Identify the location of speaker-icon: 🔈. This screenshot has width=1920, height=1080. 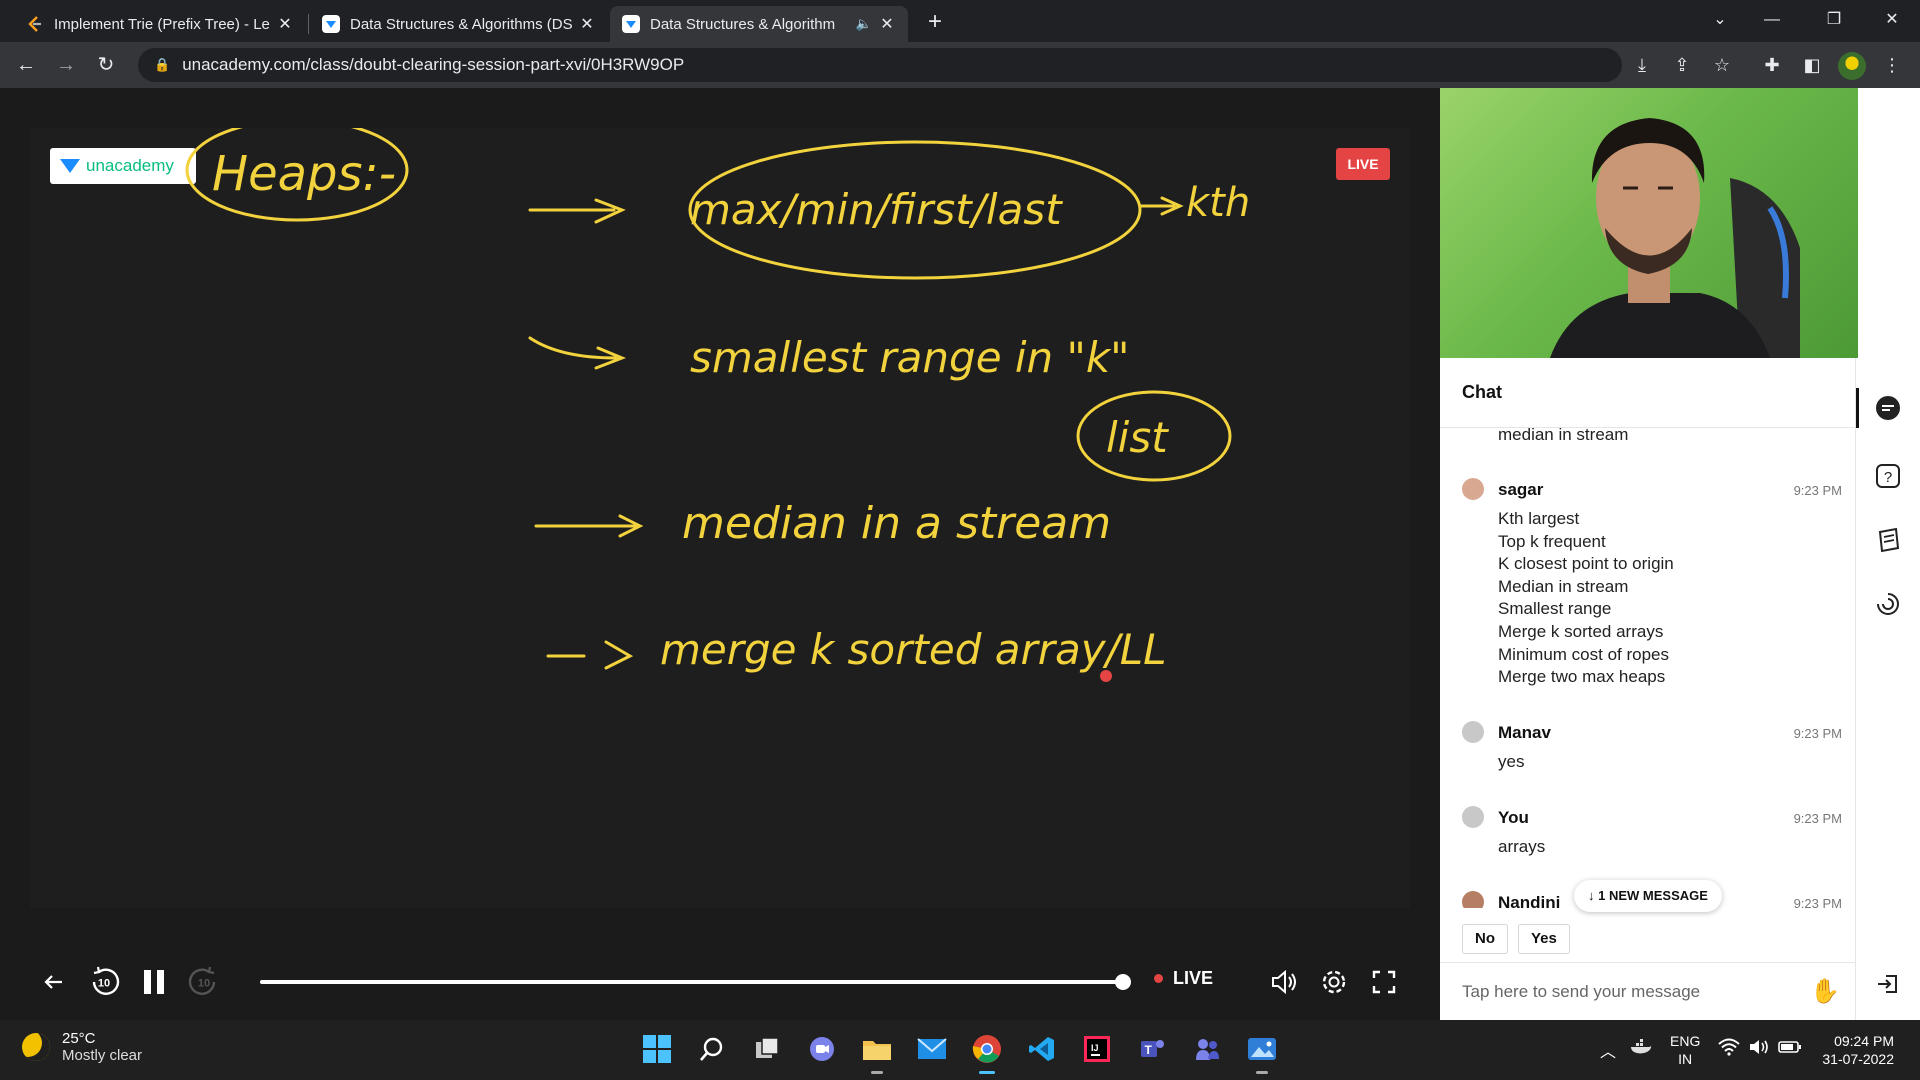
(864, 24).